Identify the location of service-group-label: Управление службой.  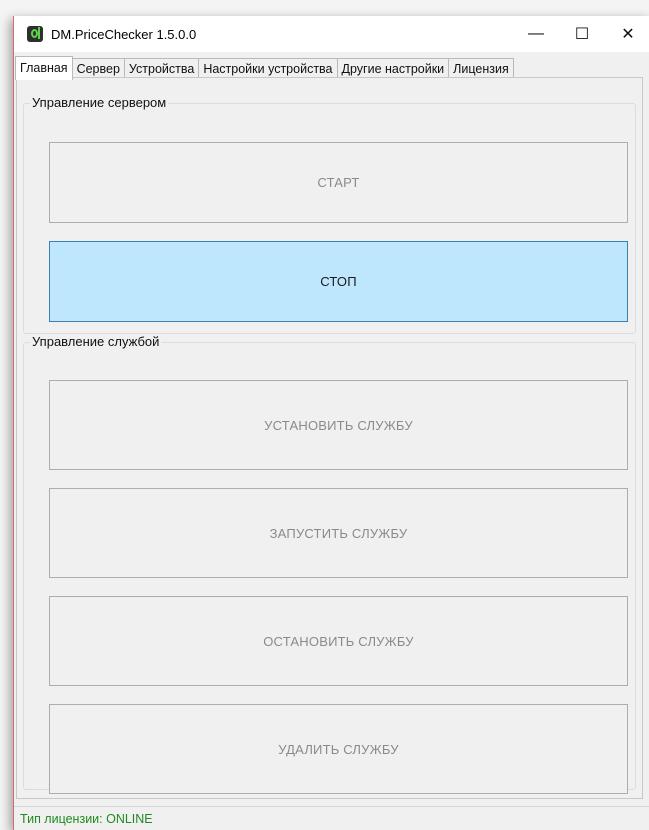
(96, 341).